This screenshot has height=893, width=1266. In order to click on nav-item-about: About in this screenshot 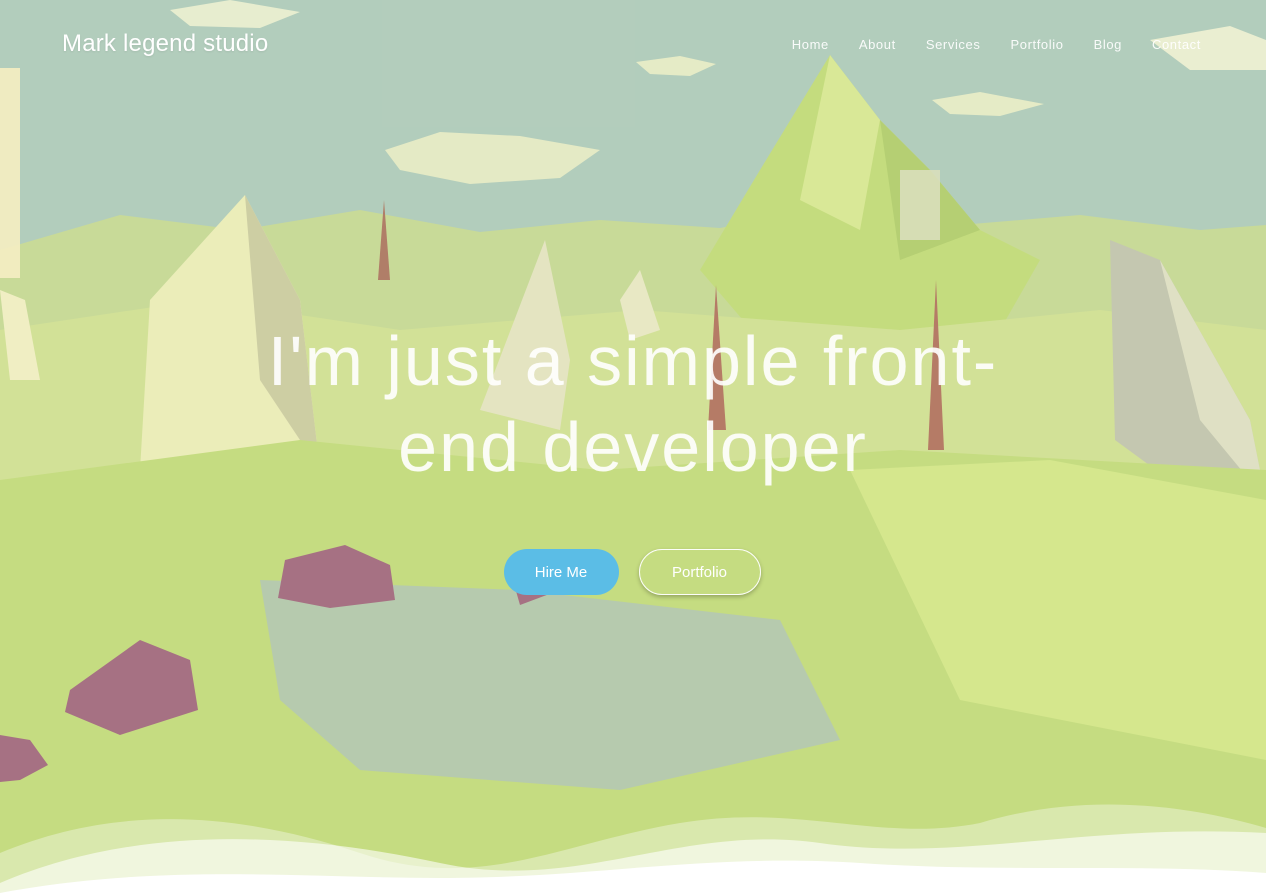, I will do `click(877, 45)`.